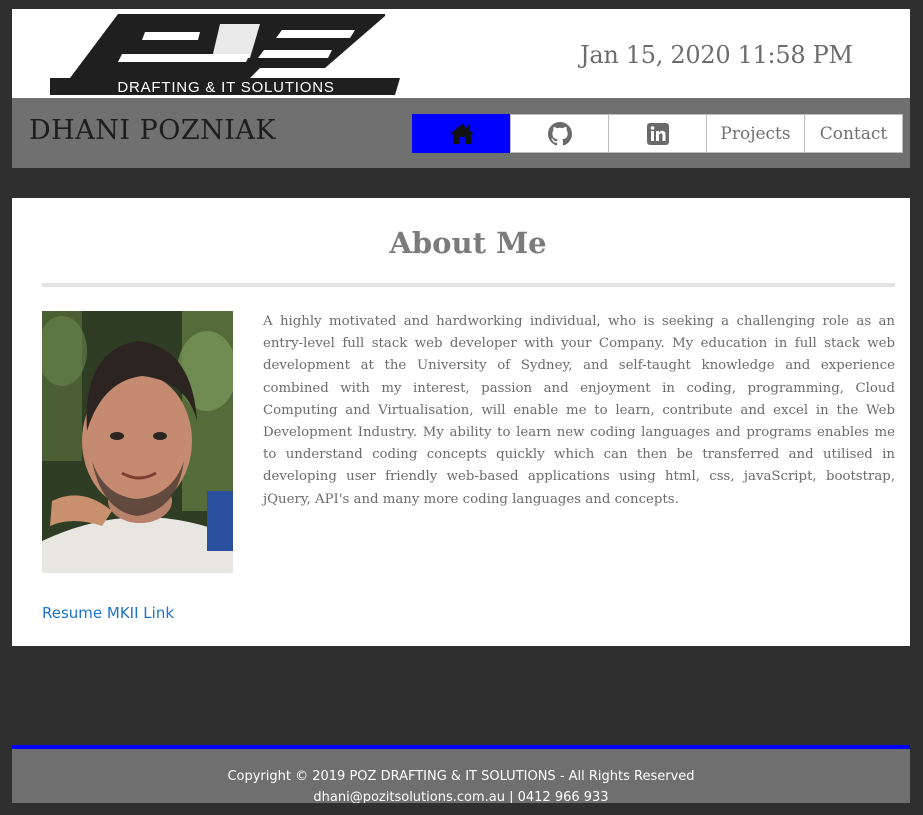  I want to click on nav-home-button, so click(461, 133).